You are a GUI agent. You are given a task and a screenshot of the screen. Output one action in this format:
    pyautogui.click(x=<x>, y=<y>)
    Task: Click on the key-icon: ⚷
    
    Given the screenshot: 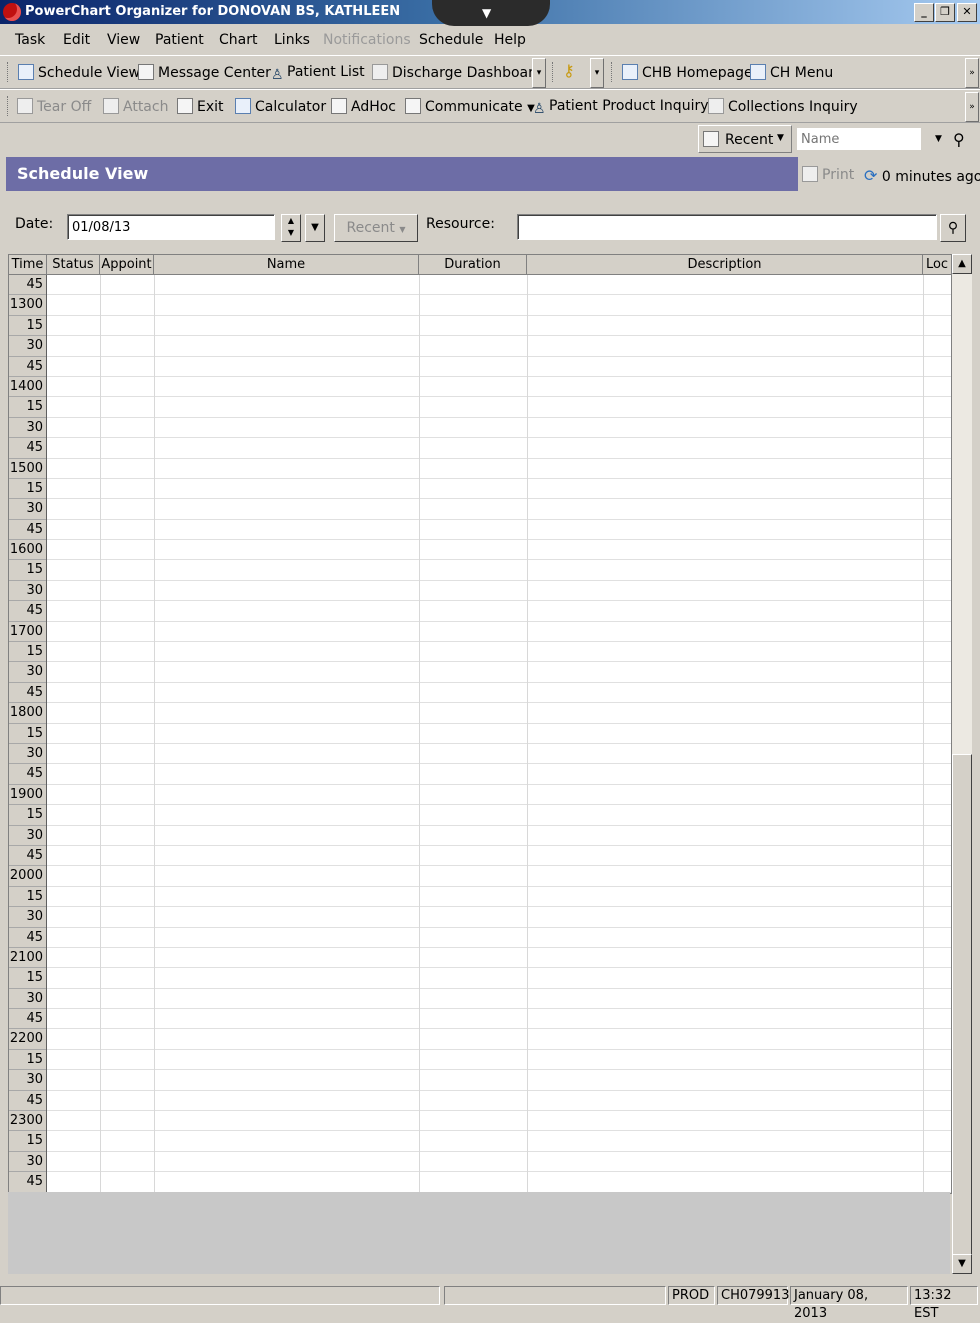 What is the action you would take?
    pyautogui.click(x=569, y=70)
    